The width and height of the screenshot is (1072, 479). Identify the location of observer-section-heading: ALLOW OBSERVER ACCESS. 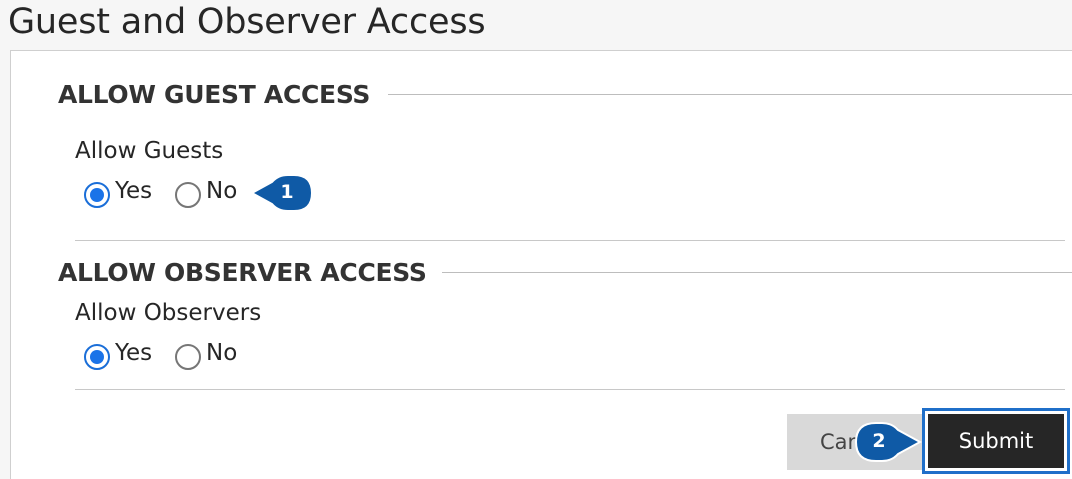
(242, 272).